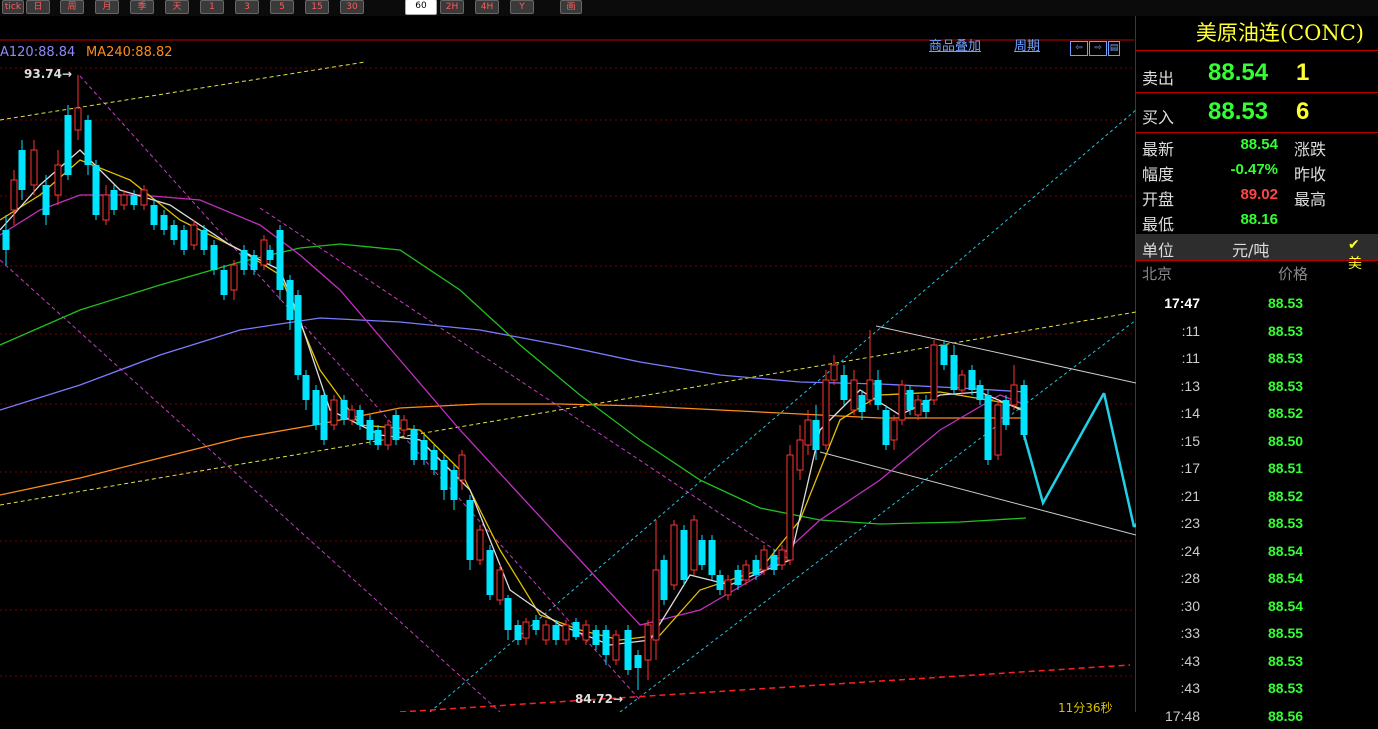 The height and width of the screenshot is (729, 1378). I want to click on period-button-3: 3, so click(247, 7).